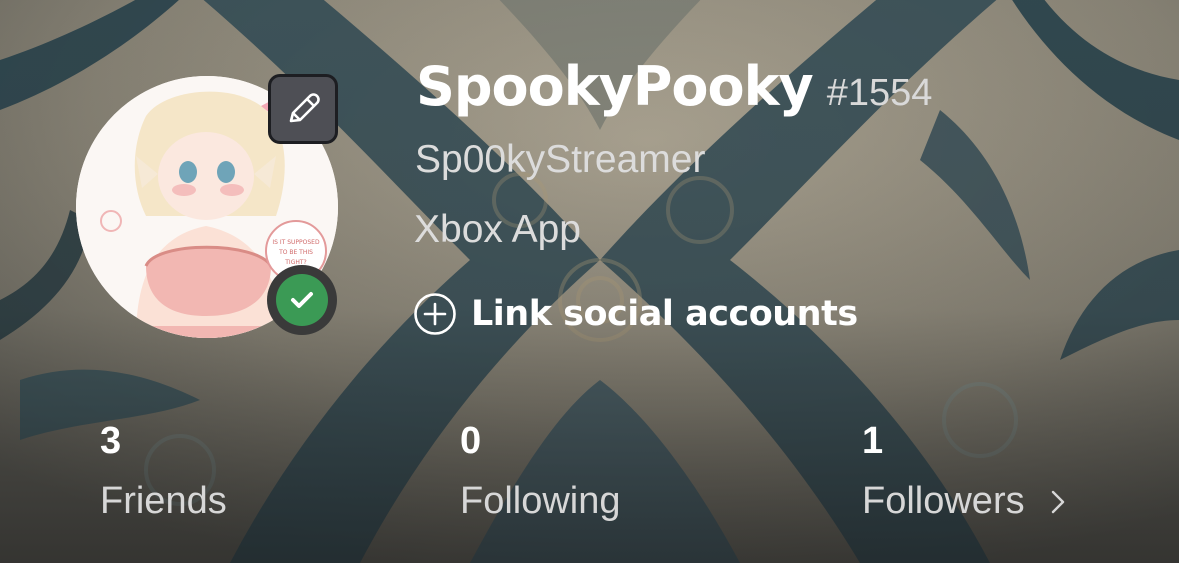 Image resolution: width=1179 pixels, height=563 pixels. I want to click on svg-text: TO BE THIS, so click(295, 252).